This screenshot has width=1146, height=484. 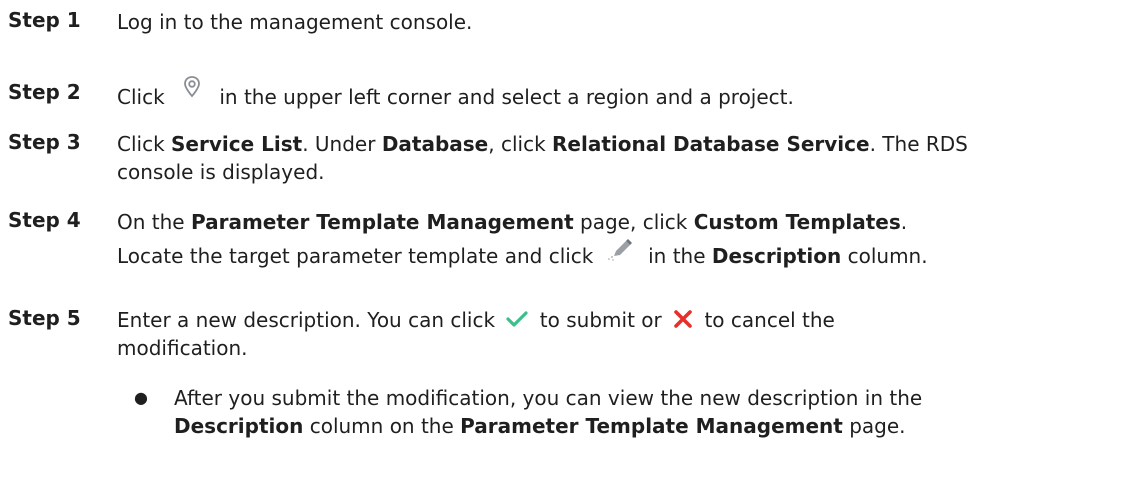 I want to click on step-5-text-a: Enter a new description. You can click, so click(x=306, y=320).